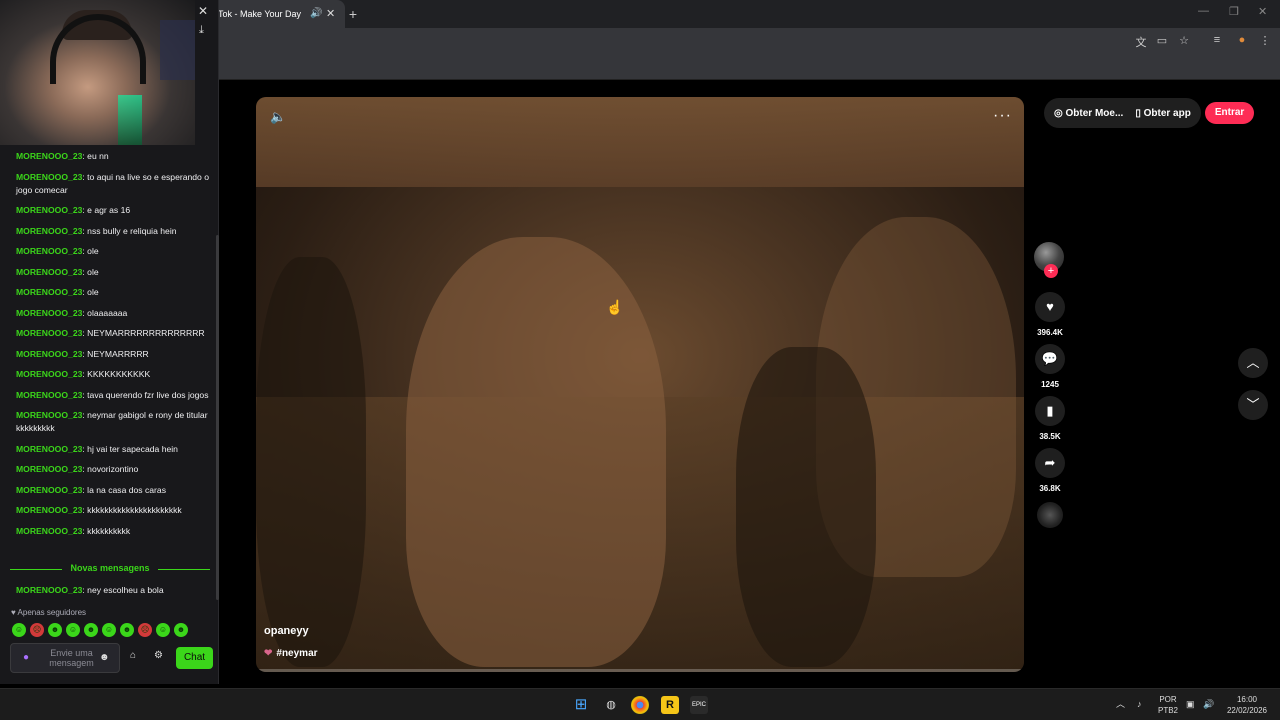  Describe the element at coordinates (316, 14) in the screenshot. I see `speaker-icon: 🔊` at that location.